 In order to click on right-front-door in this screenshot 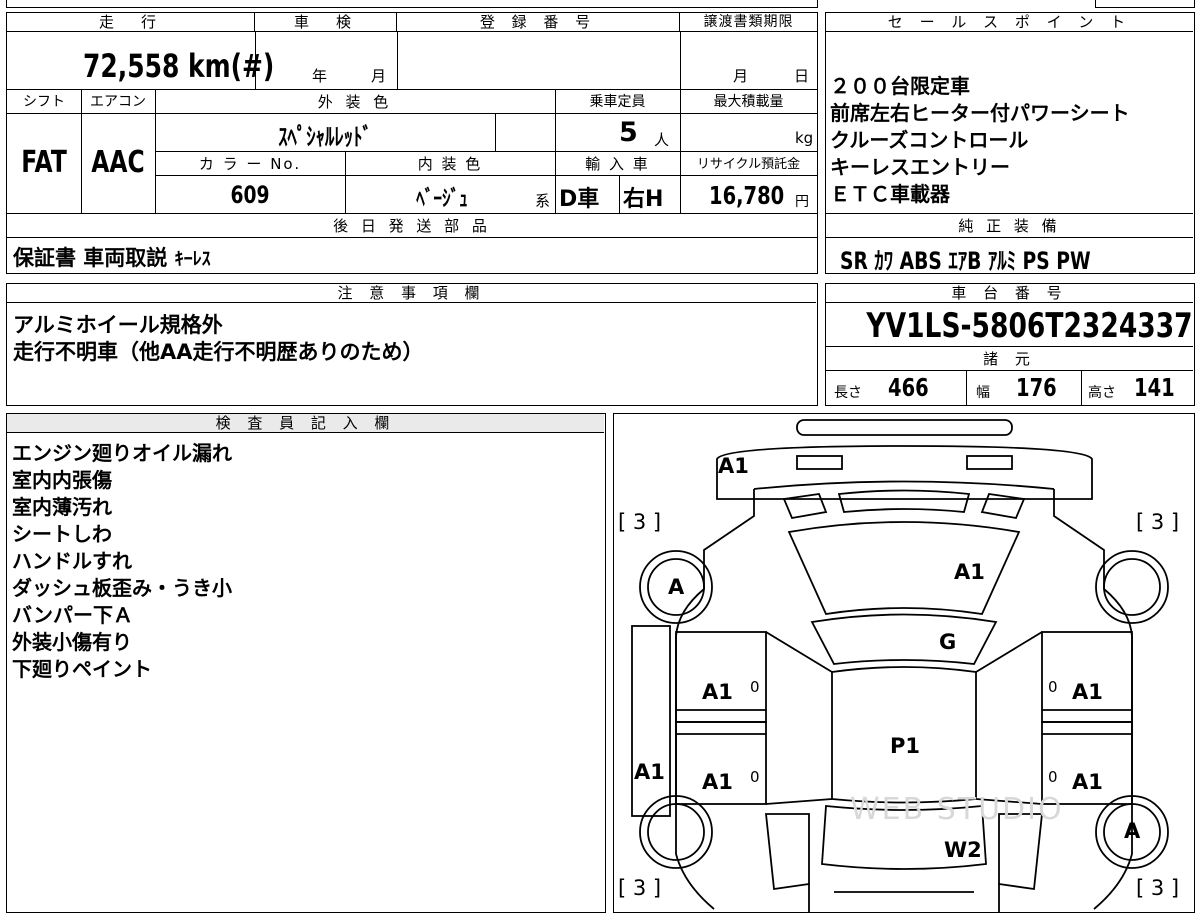, I will do `click(1087, 677)`.